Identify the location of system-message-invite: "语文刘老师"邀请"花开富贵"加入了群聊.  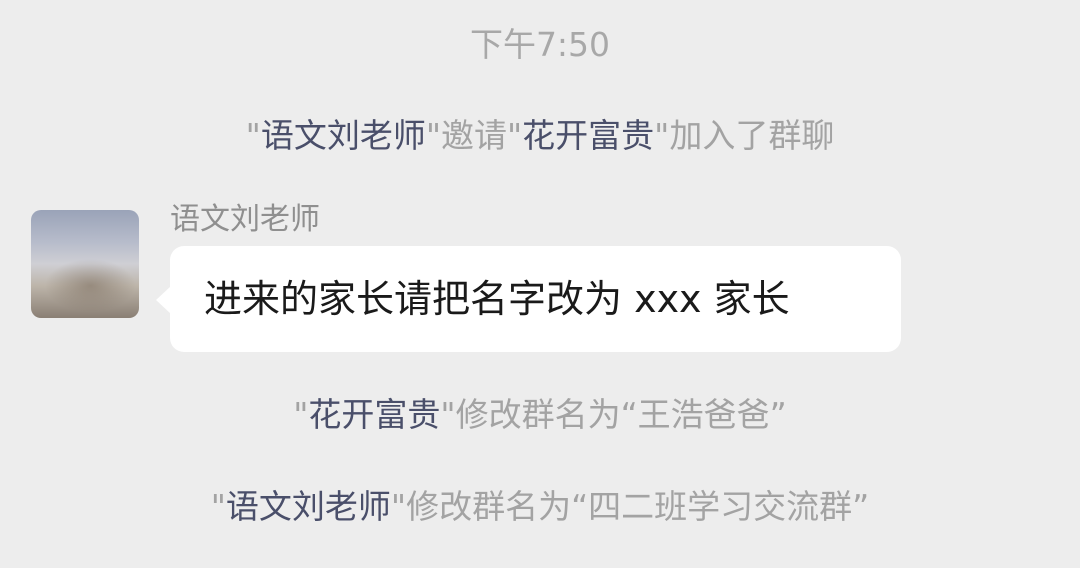
(540, 136).